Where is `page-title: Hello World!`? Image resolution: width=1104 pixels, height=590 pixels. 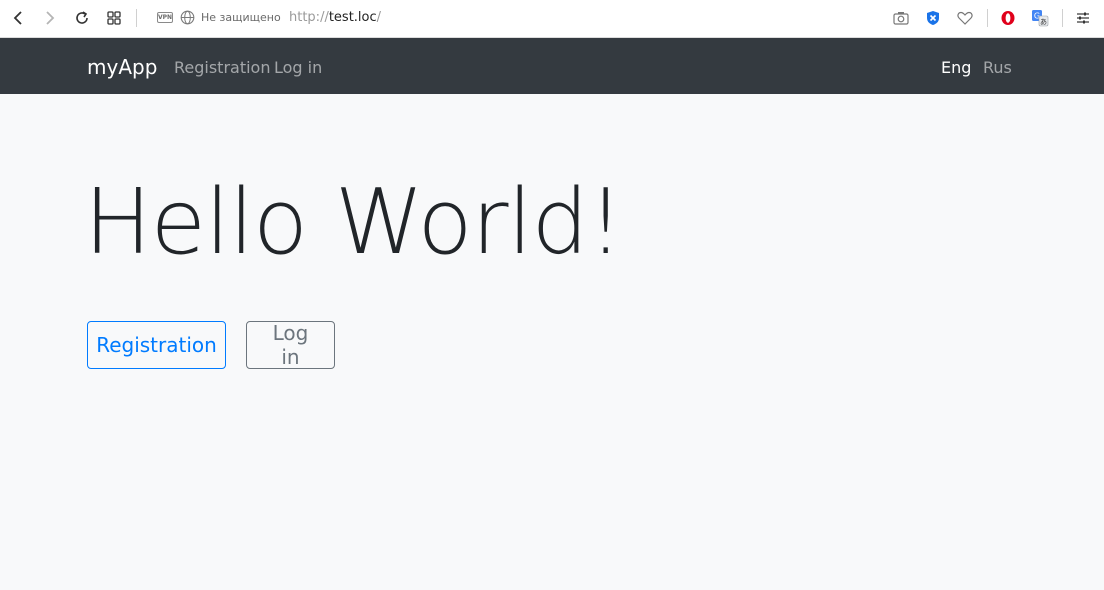 page-title: Hello World! is located at coordinates (354, 222).